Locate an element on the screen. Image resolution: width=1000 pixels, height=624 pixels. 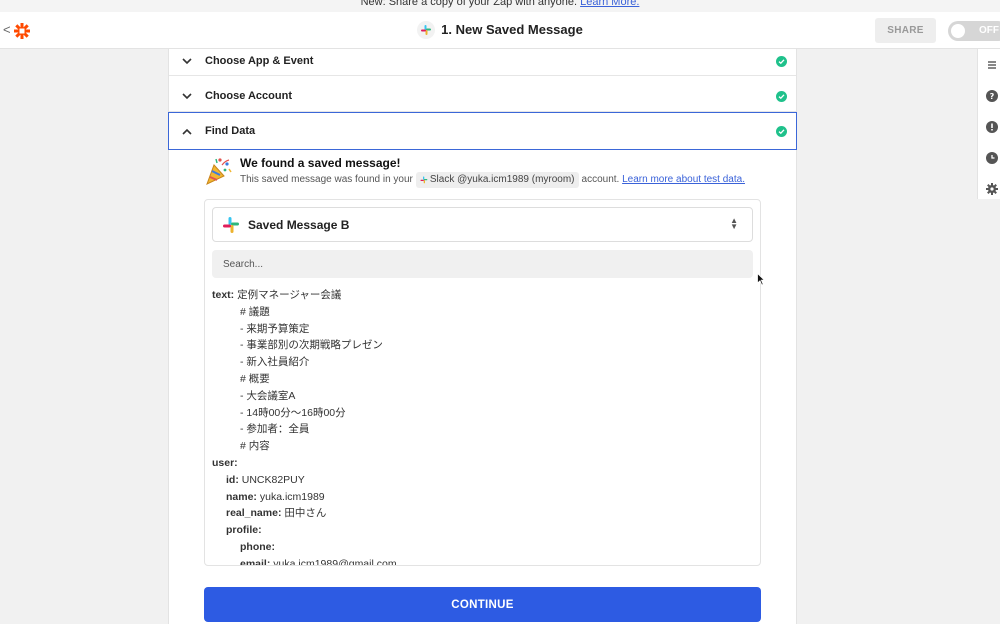
step-find-data: Find Data is located at coordinates (482, 131).